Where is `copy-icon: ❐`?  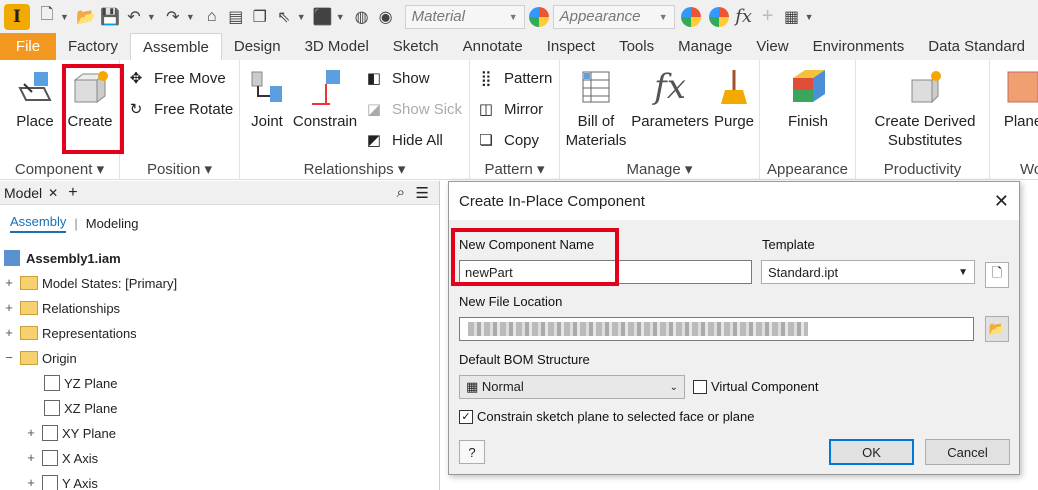 copy-icon: ❐ is located at coordinates (260, 17).